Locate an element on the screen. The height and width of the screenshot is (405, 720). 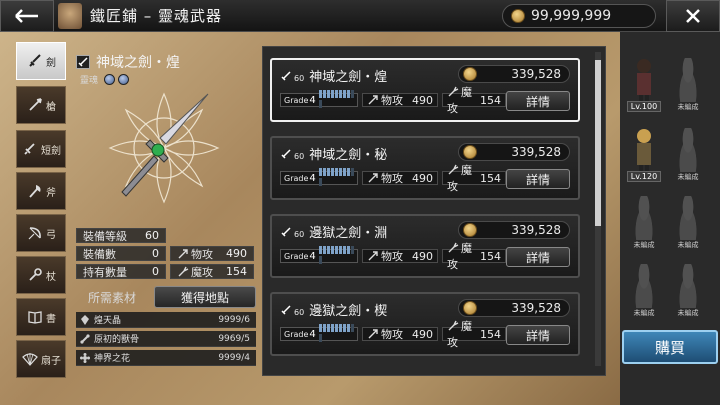
tab-label: 斧 is located at coordinates (51, 193).